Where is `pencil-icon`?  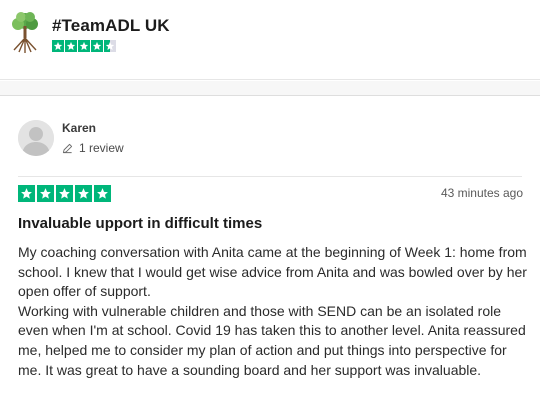 pencil-icon is located at coordinates (67, 148).